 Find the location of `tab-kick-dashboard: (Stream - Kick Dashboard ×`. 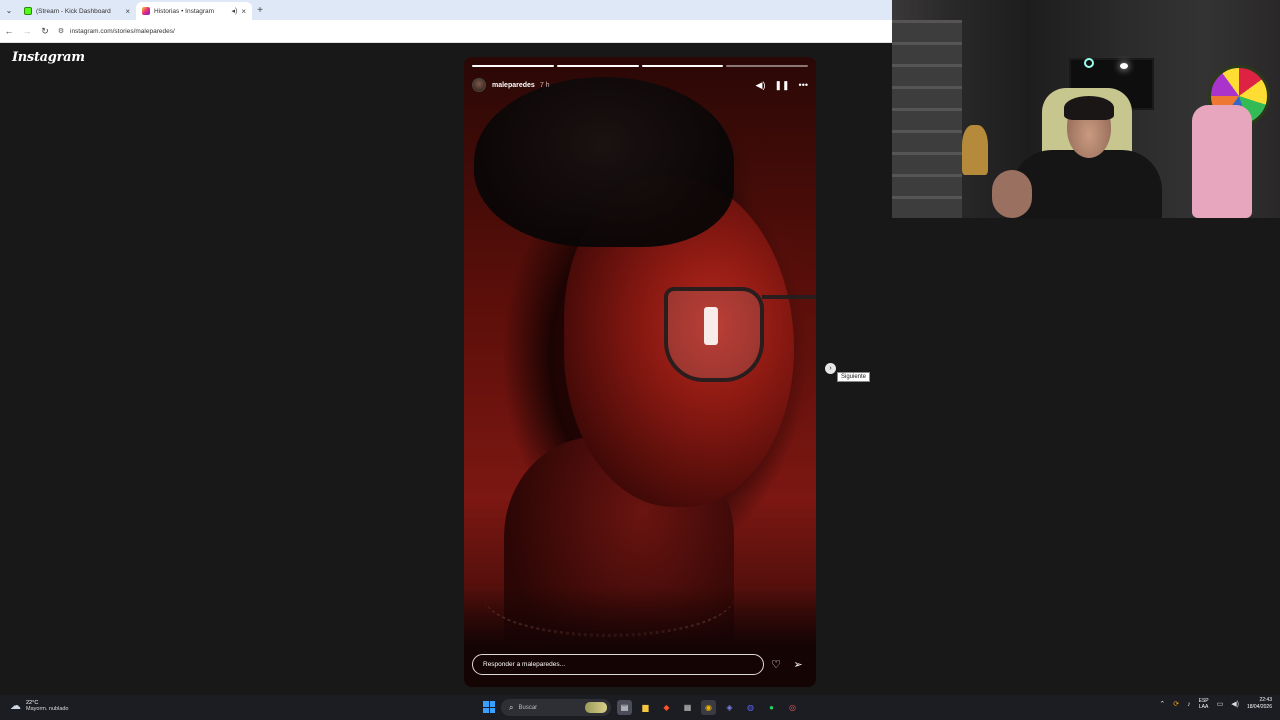

tab-kick-dashboard: (Stream - Kick Dashboard × is located at coordinates (77, 11).